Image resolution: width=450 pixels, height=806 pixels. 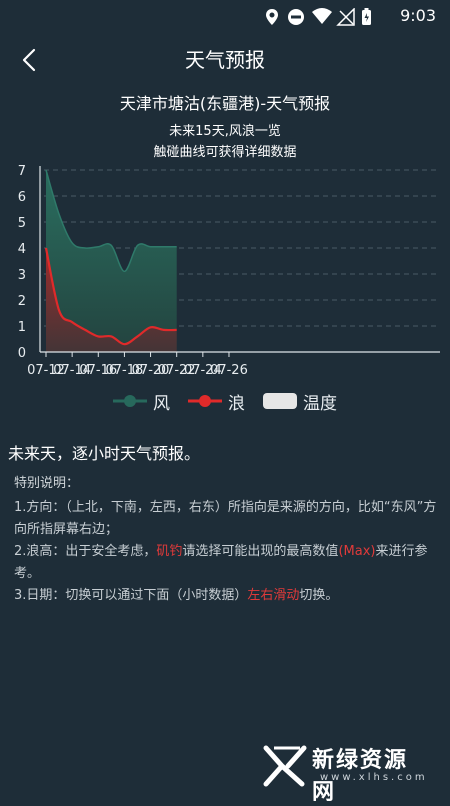 What do you see at coordinates (322, 16) in the screenshot?
I see `wifi-icon` at bounding box center [322, 16].